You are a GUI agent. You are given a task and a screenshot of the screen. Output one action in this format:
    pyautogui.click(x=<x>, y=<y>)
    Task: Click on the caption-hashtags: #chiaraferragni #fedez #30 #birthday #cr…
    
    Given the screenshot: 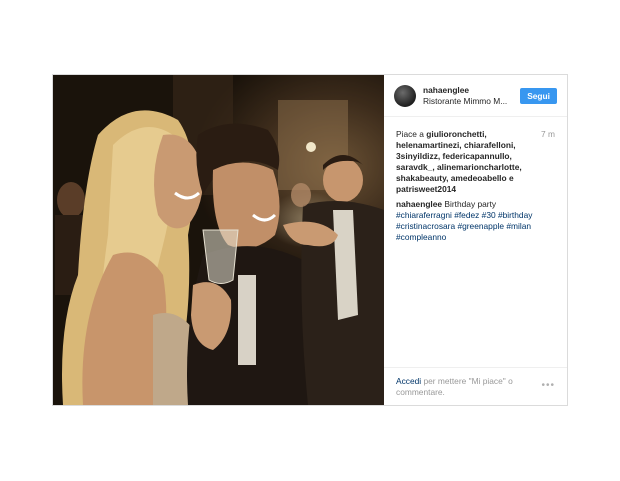 What is the action you would take?
    pyautogui.click(x=476, y=226)
    